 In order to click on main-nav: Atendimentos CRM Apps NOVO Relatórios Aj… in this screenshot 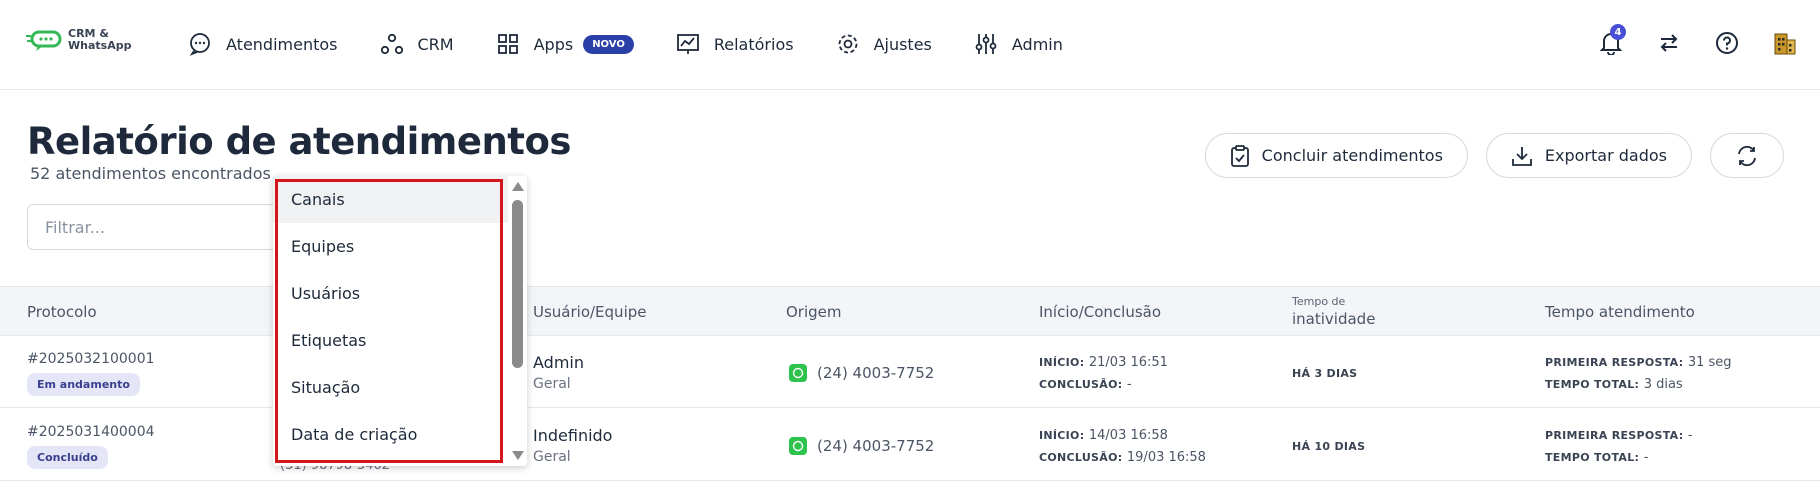, I will do `click(646, 44)`.